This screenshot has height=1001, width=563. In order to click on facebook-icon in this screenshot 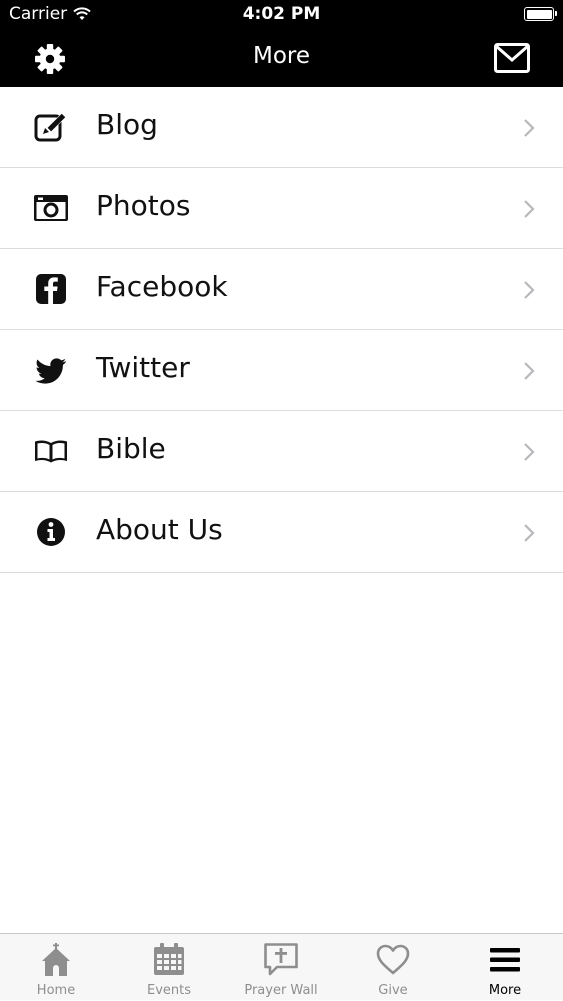, I will do `click(51, 289)`.